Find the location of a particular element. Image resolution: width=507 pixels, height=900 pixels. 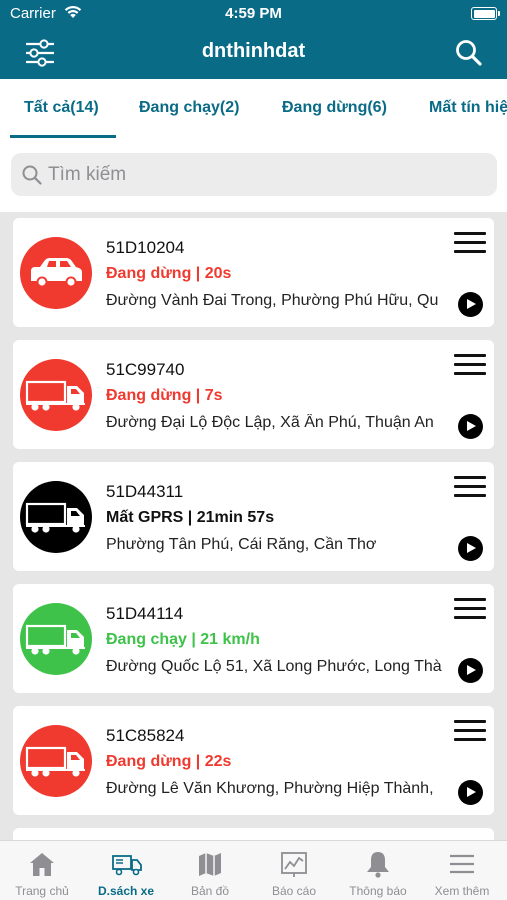

vehicle-address: Phường Tân Phú, Cái Răng, Cần Thơ is located at coordinates (241, 544).